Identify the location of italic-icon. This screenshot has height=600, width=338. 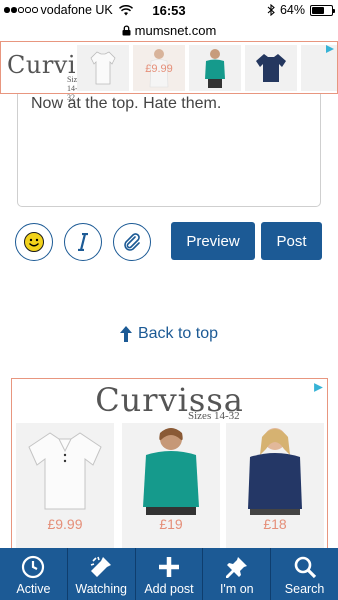
(83, 242).